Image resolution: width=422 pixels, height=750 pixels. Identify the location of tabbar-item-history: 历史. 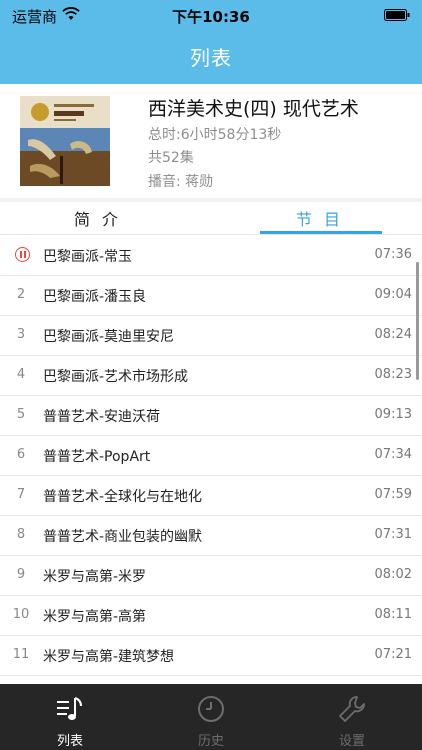
(211, 717).